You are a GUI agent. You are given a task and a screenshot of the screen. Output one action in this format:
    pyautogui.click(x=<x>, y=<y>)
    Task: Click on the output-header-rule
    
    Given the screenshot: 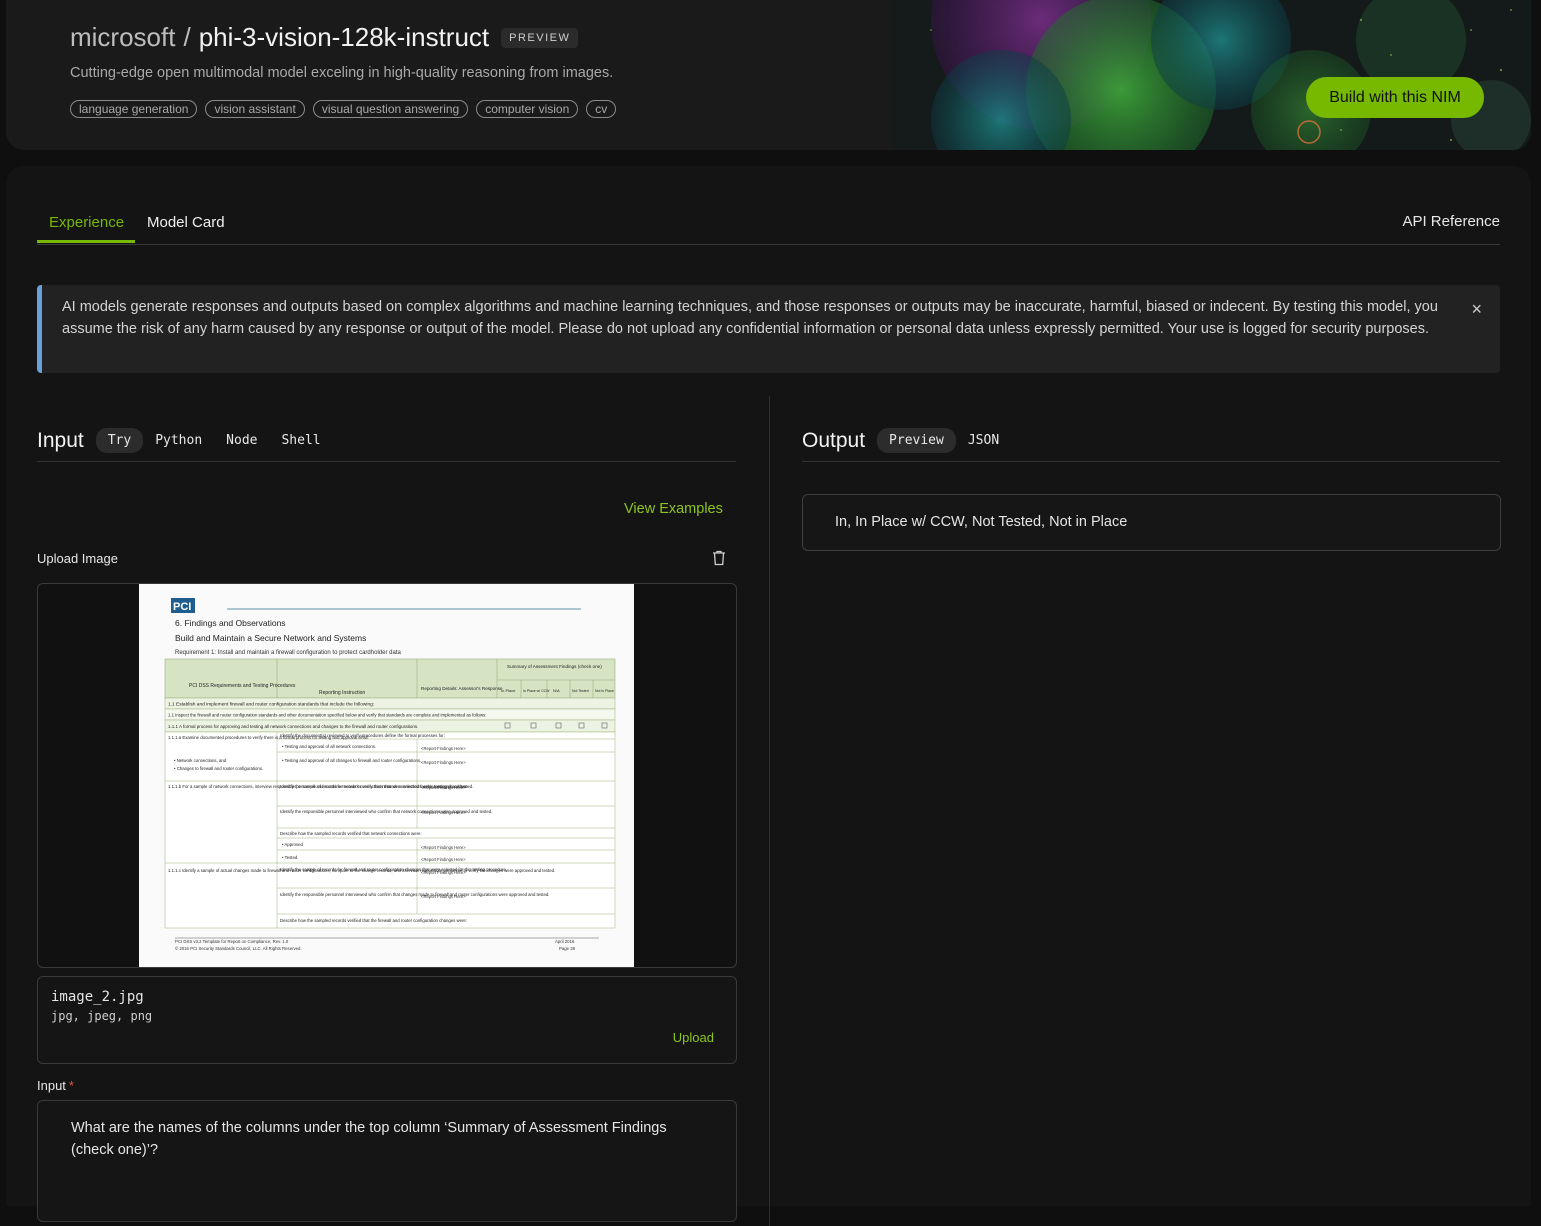 What is the action you would take?
    pyautogui.click(x=1151, y=461)
    